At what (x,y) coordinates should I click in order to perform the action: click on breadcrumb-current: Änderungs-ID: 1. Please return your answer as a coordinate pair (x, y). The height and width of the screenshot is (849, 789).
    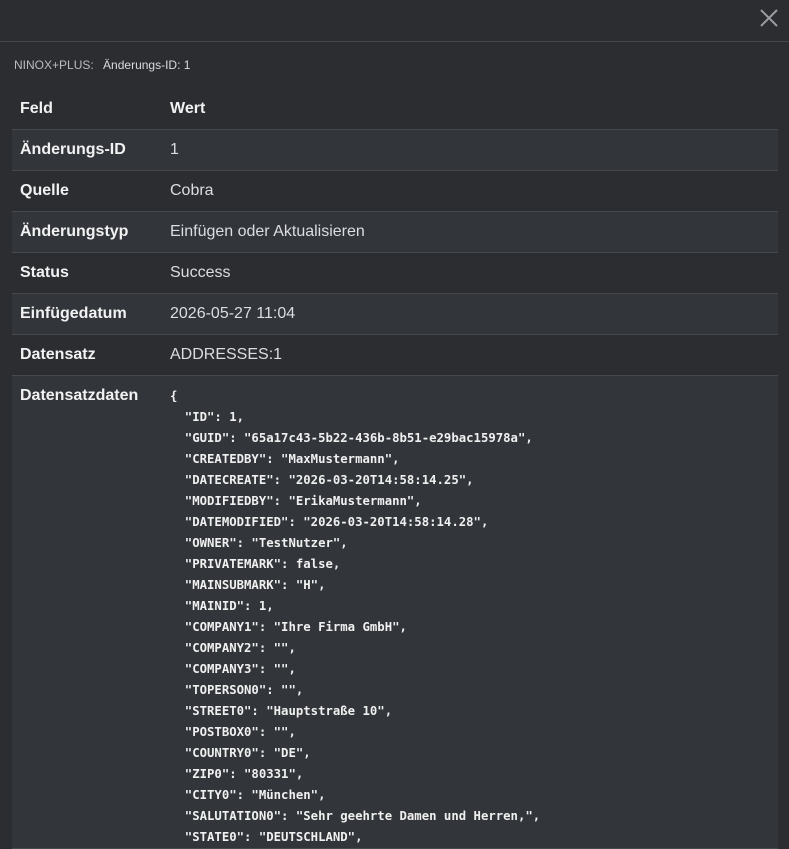
    Looking at the image, I should click on (147, 65).